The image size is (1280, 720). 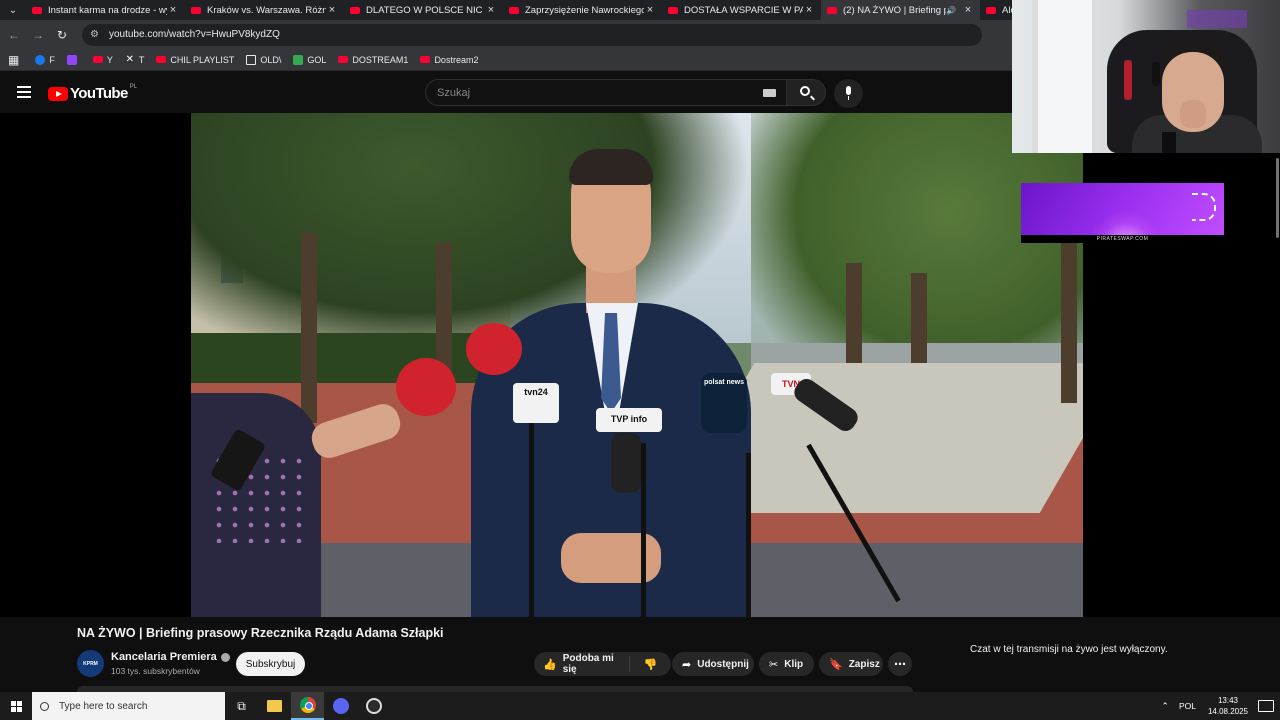 I want to click on bookmark-item: CHIL PLAYLIST, so click(x=195, y=60).